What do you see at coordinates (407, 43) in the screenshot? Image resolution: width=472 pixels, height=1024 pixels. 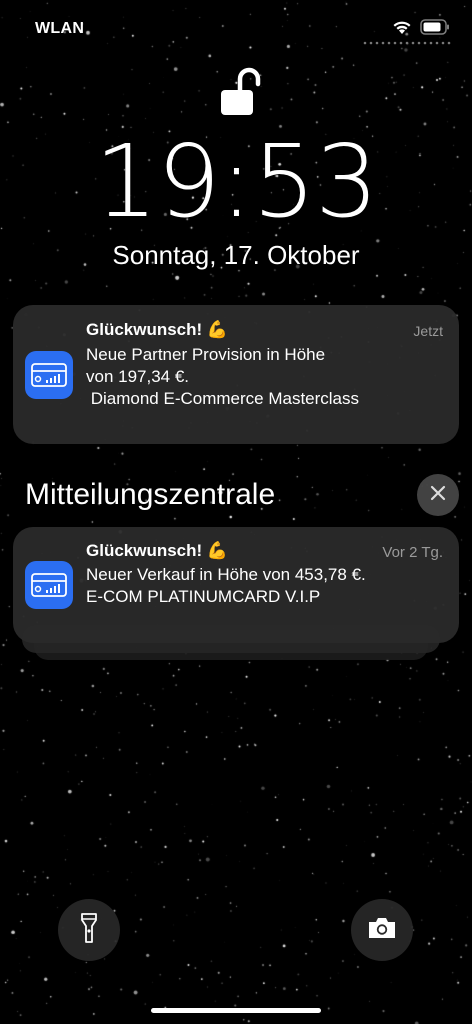 I see `signal-strength-dots` at bounding box center [407, 43].